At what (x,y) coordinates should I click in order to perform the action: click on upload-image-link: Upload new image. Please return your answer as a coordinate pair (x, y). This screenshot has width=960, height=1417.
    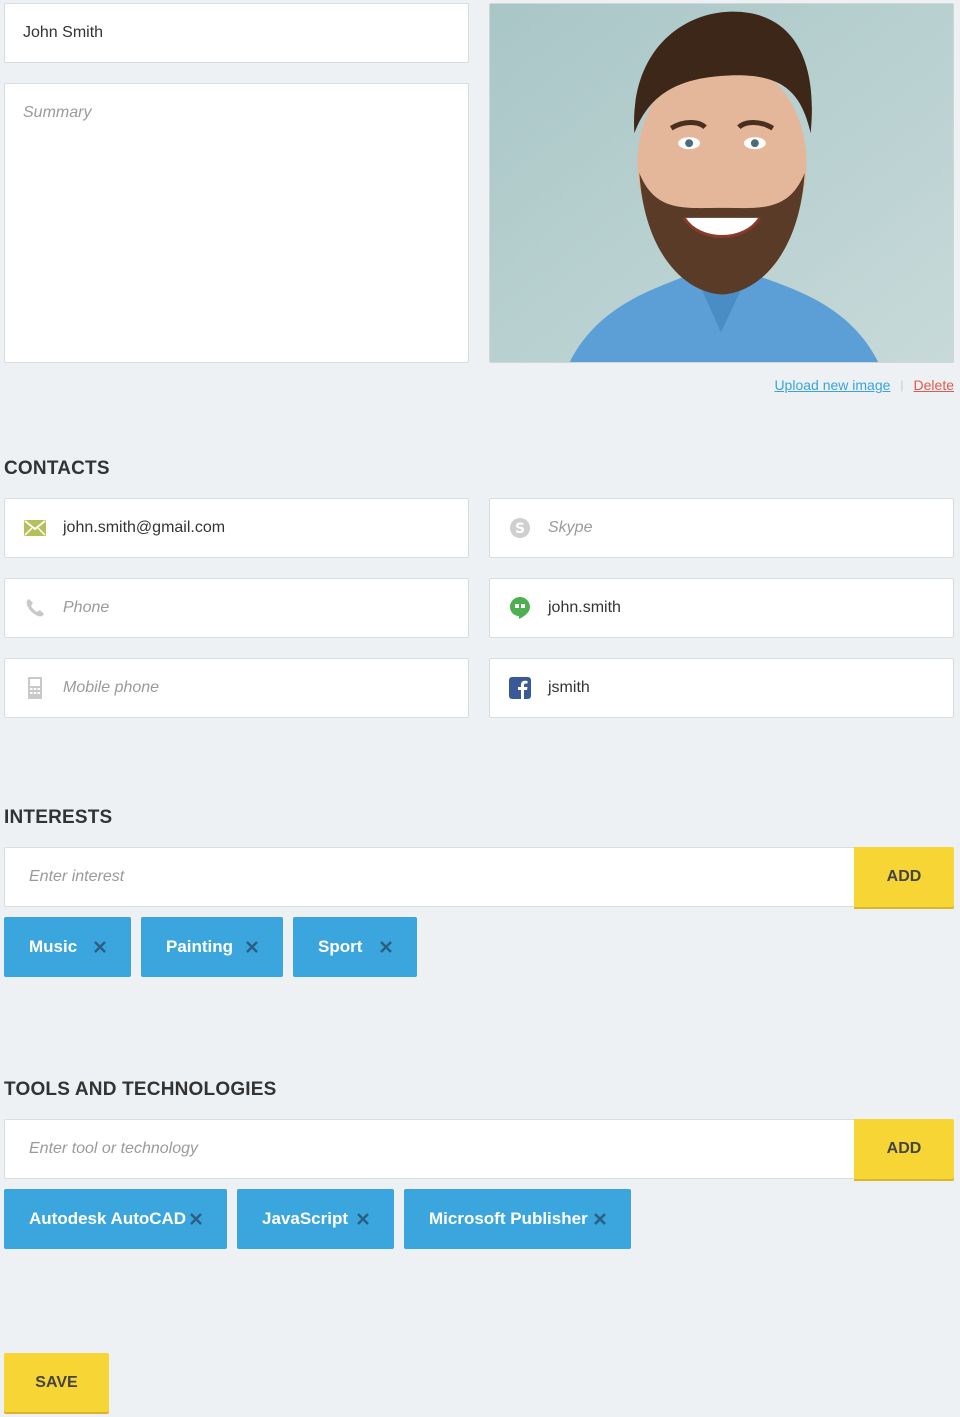
    Looking at the image, I should click on (832, 385).